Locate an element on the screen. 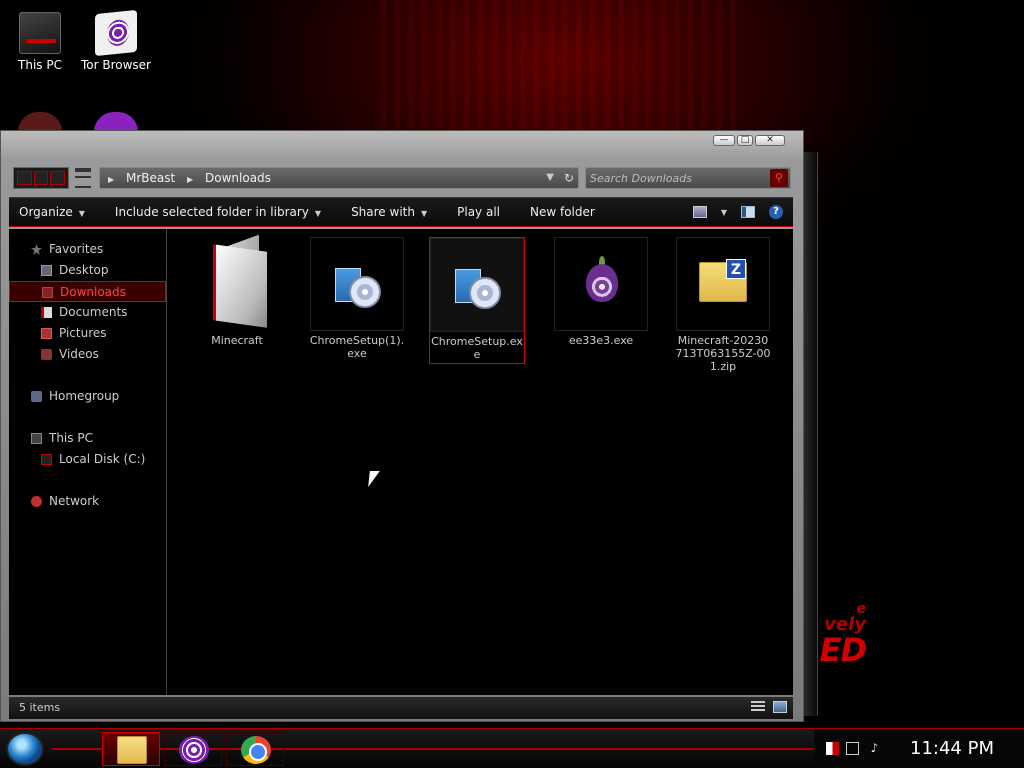 The height and width of the screenshot is (768, 1024). address-bar: ▶ MrBeast ▶ Downloads ▼ ↻ is located at coordinates (339, 178).